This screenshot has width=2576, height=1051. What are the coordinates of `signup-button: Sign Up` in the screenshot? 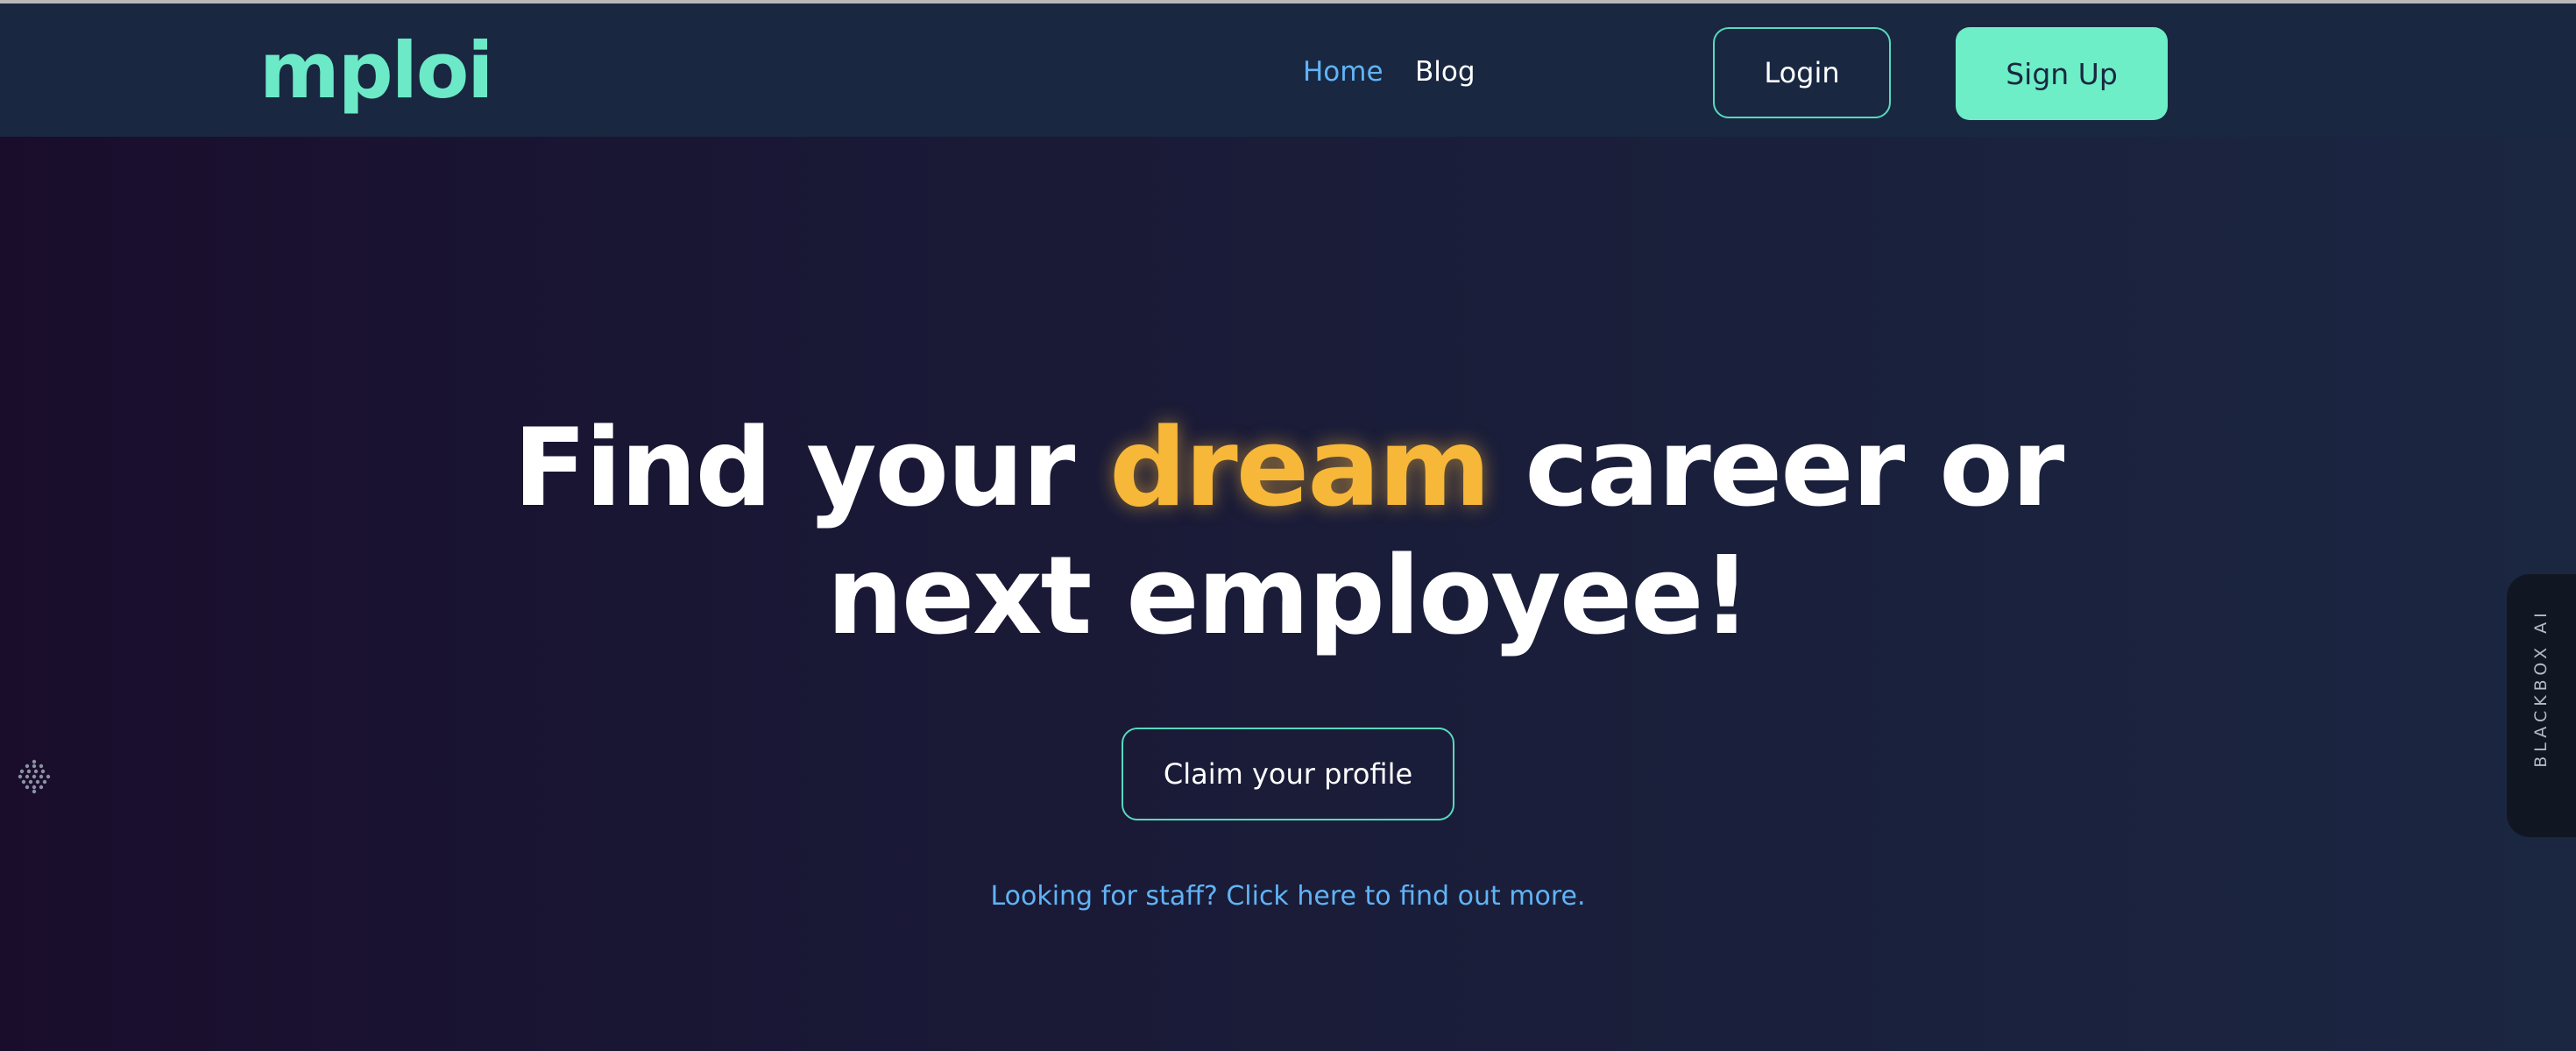 It's located at (2062, 73).